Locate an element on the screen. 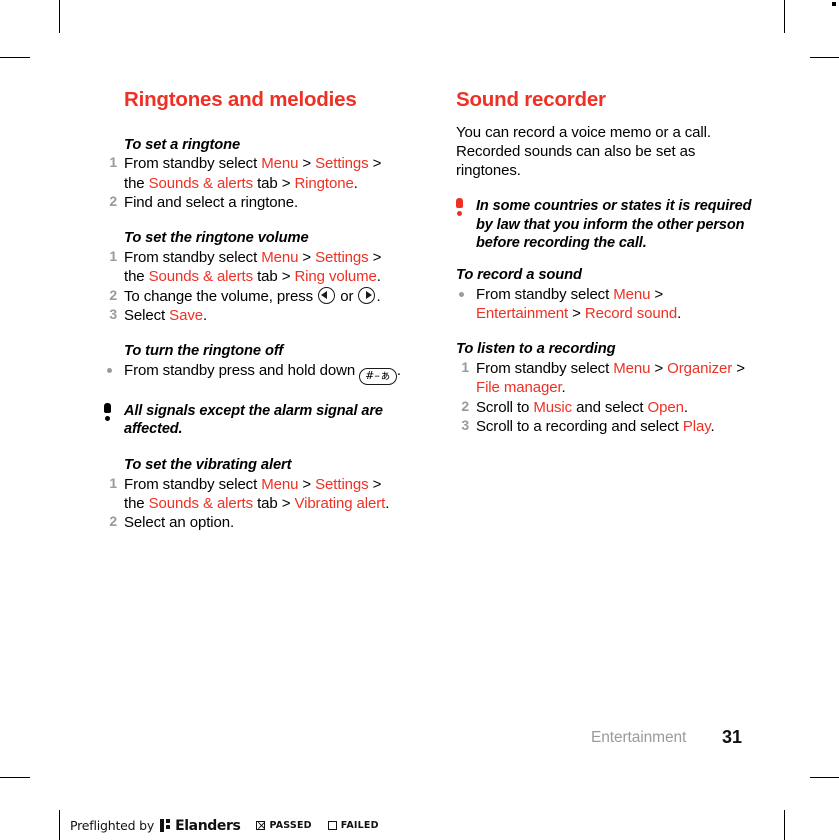 The width and height of the screenshot is (839, 840). procedure-step: 3 Scroll to a recording and select Play. is located at coordinates (606, 426).